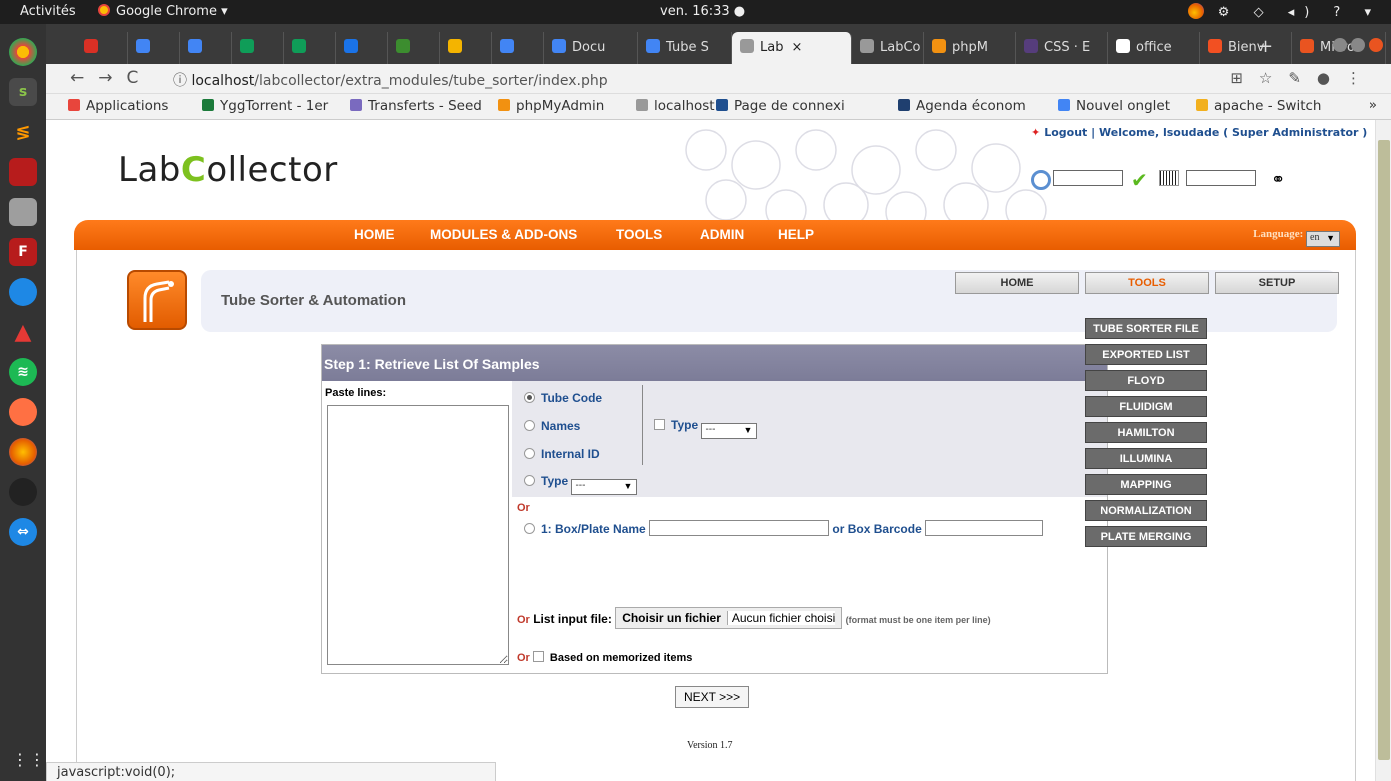 This screenshot has height=781, width=1391. What do you see at coordinates (1062, 48) in the screenshot?
I see `browser-tab: CSS · E` at bounding box center [1062, 48].